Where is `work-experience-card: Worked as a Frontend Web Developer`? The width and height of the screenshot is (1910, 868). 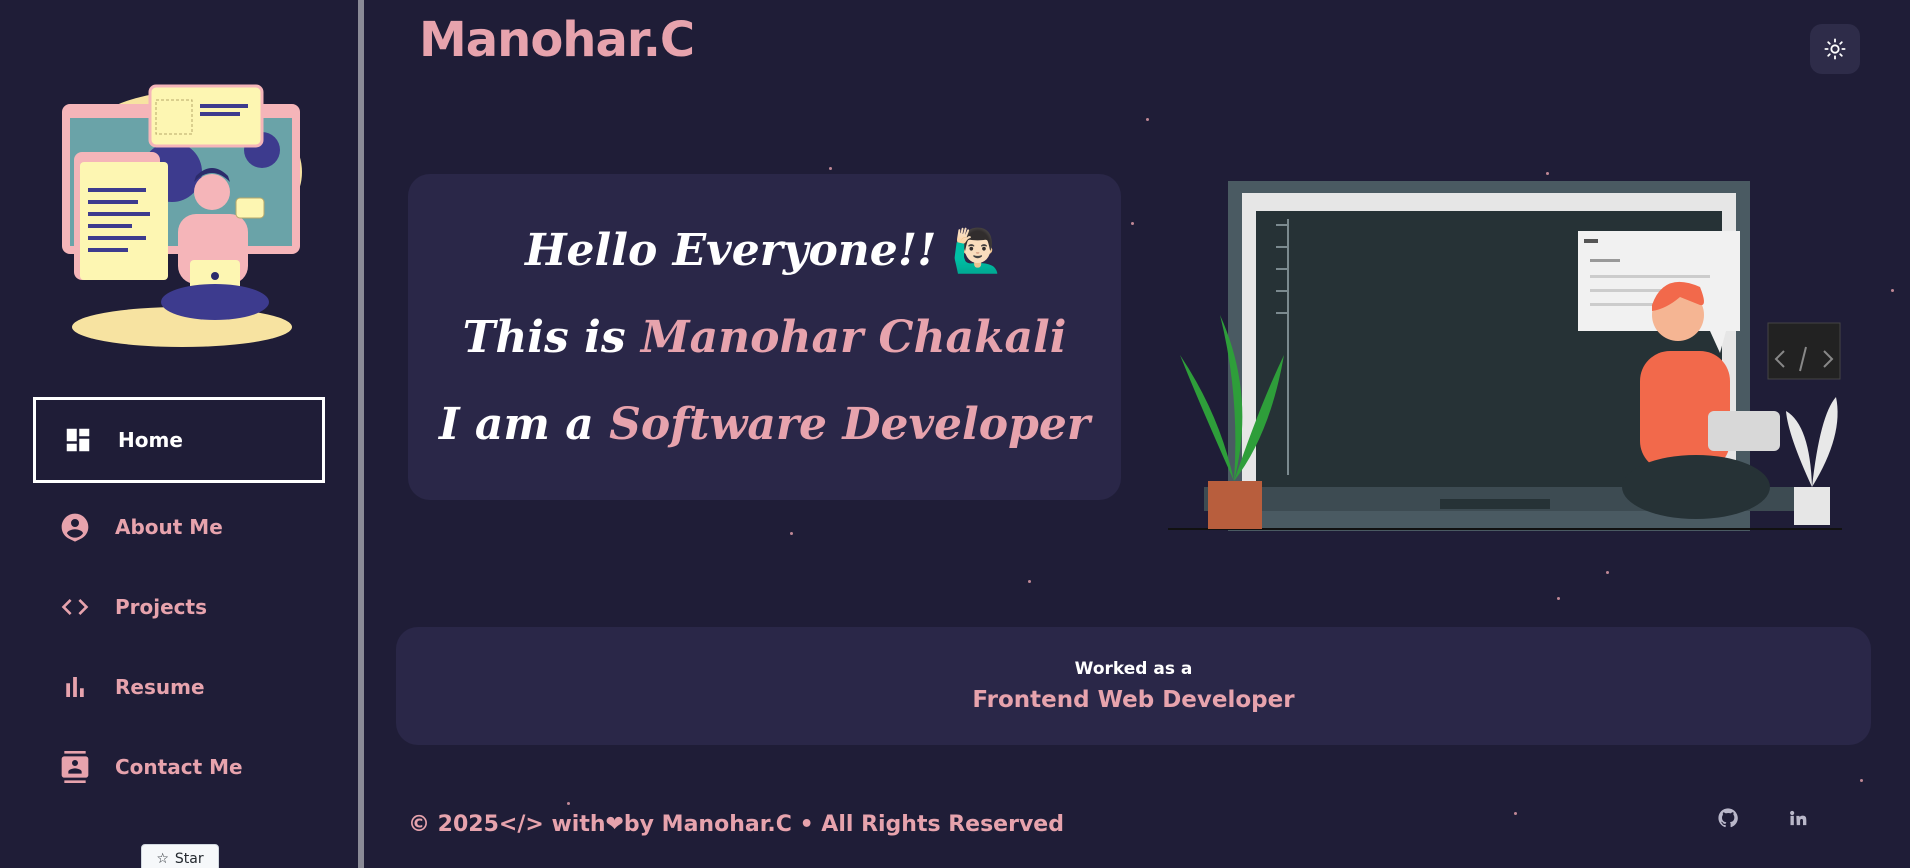
work-experience-card: Worked as a Frontend Web Developer is located at coordinates (1133, 686).